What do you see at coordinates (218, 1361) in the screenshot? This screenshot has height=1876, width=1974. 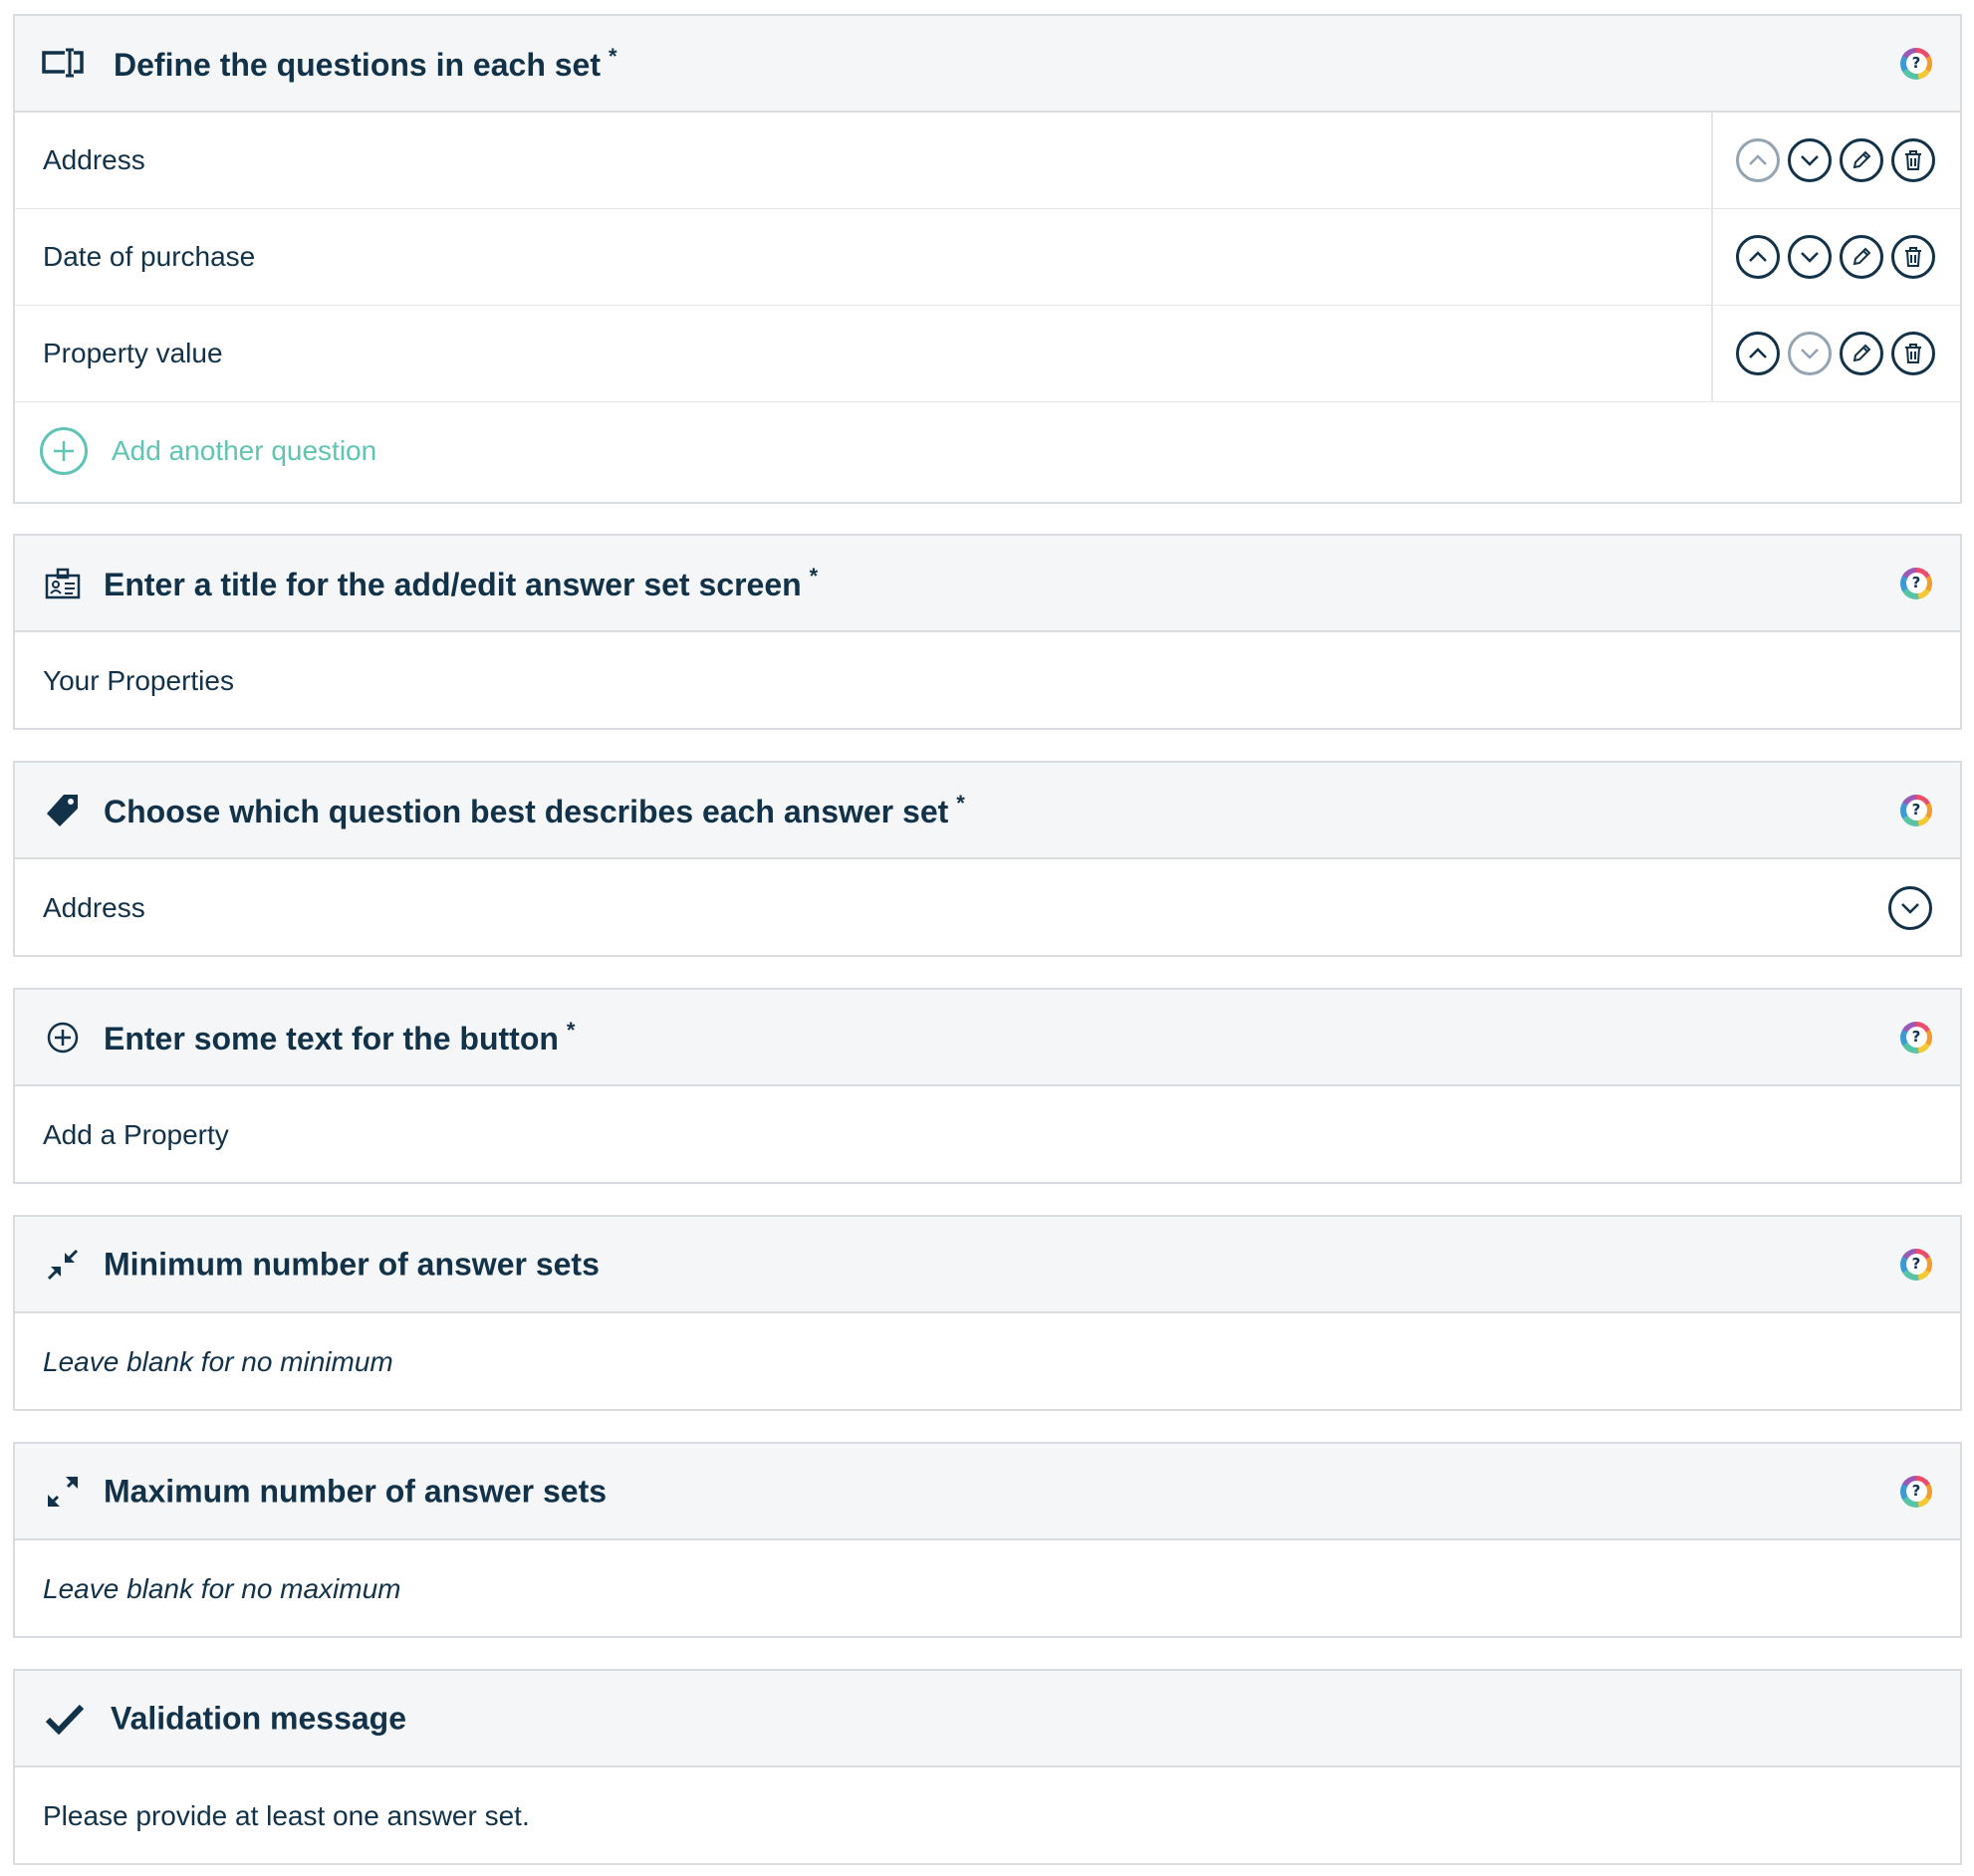 I see `minimum-placeholder: Leave blank for no minimum` at bounding box center [218, 1361].